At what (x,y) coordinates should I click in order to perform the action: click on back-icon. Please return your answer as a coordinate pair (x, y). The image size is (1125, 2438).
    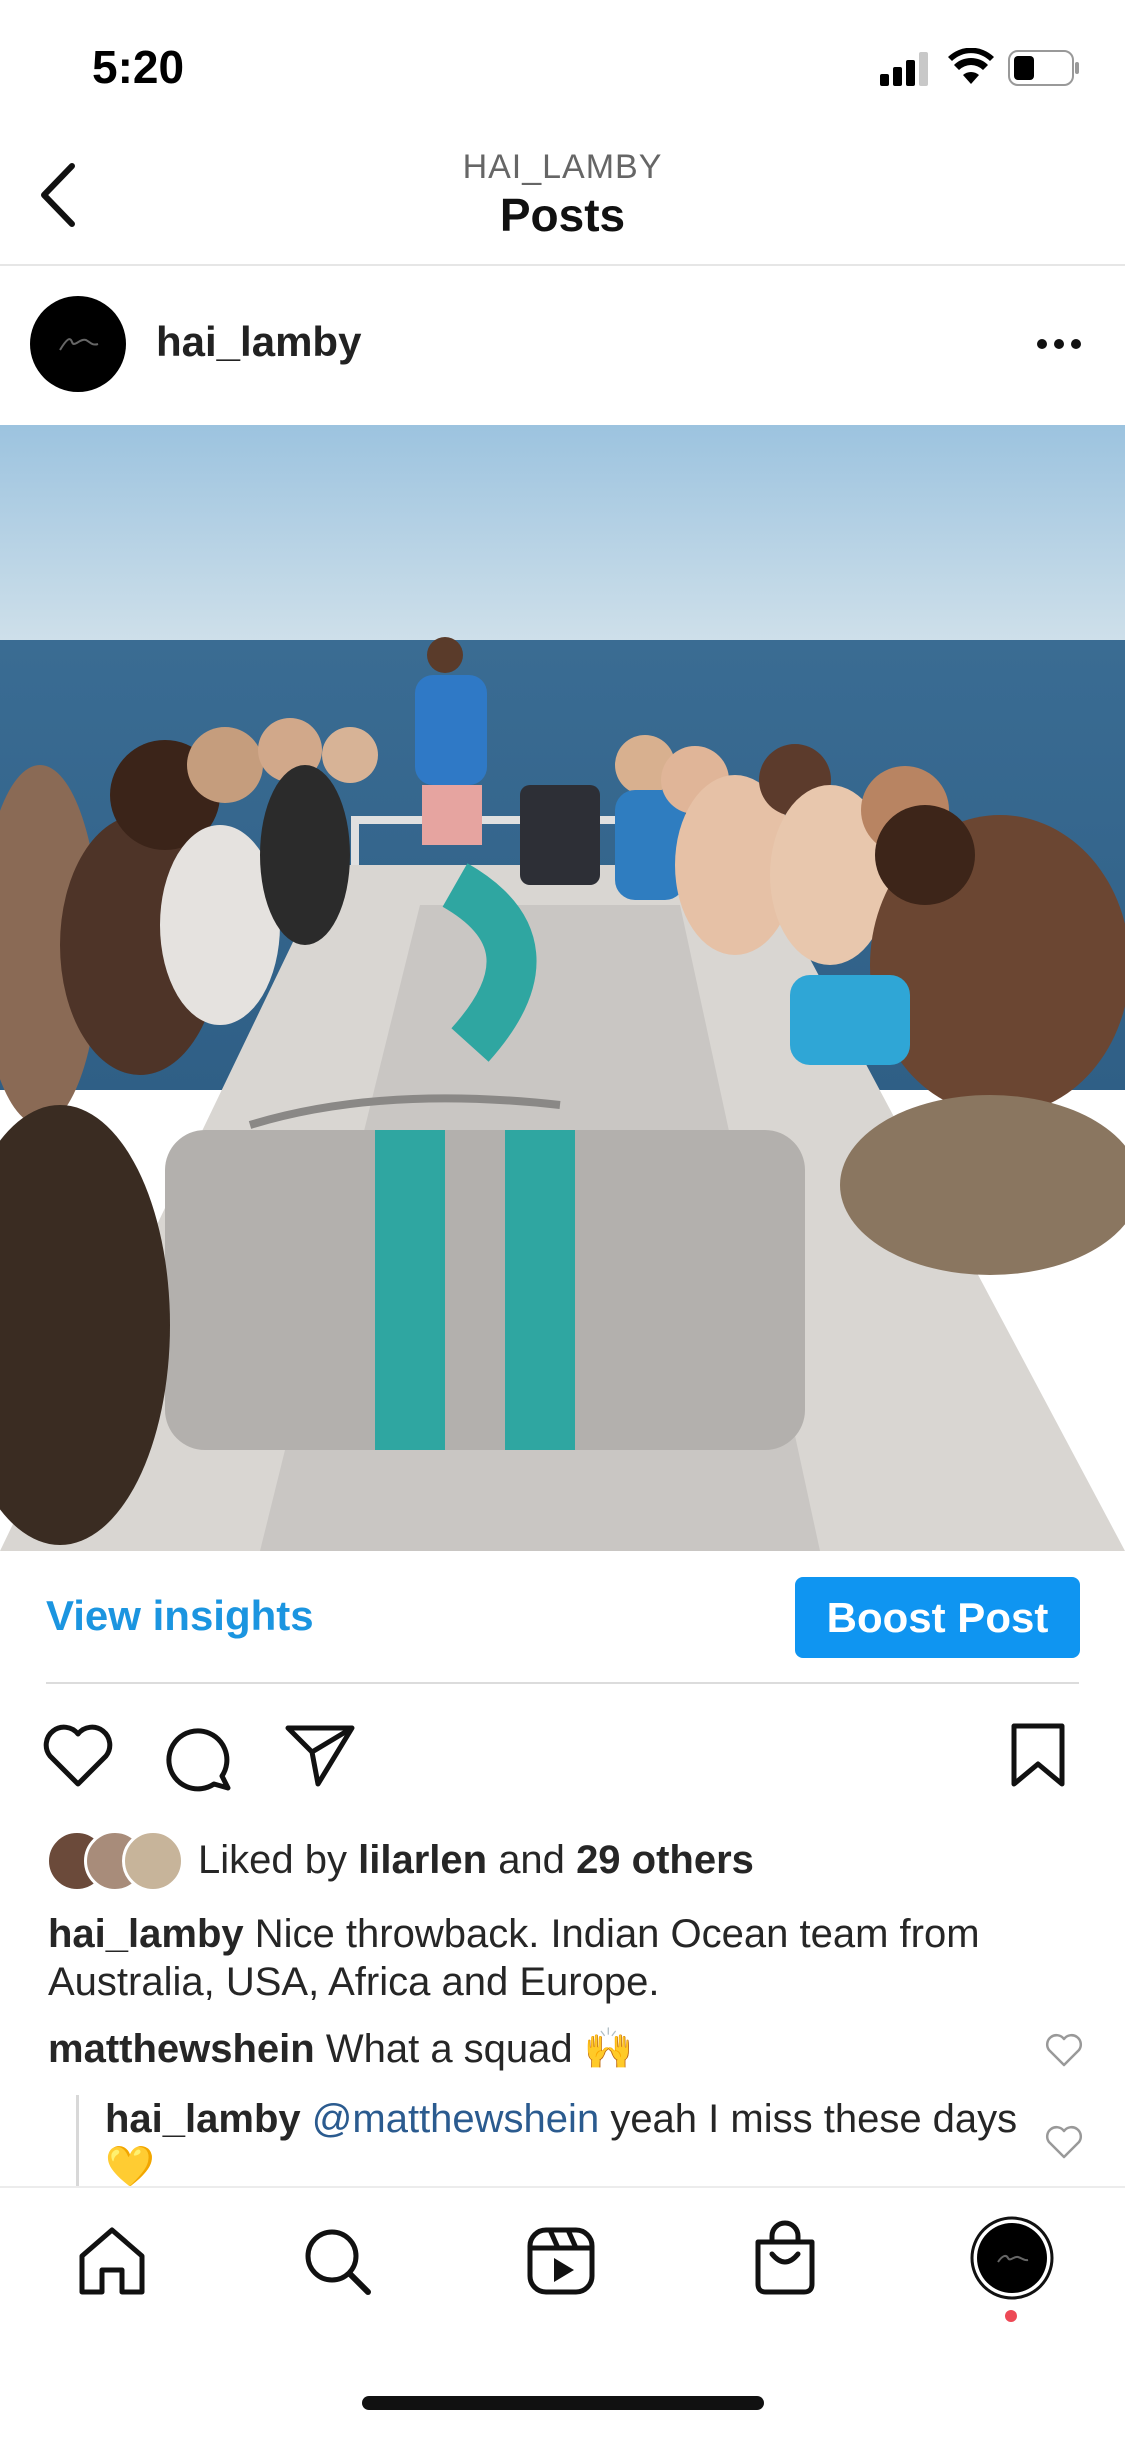
    Looking at the image, I should click on (58, 195).